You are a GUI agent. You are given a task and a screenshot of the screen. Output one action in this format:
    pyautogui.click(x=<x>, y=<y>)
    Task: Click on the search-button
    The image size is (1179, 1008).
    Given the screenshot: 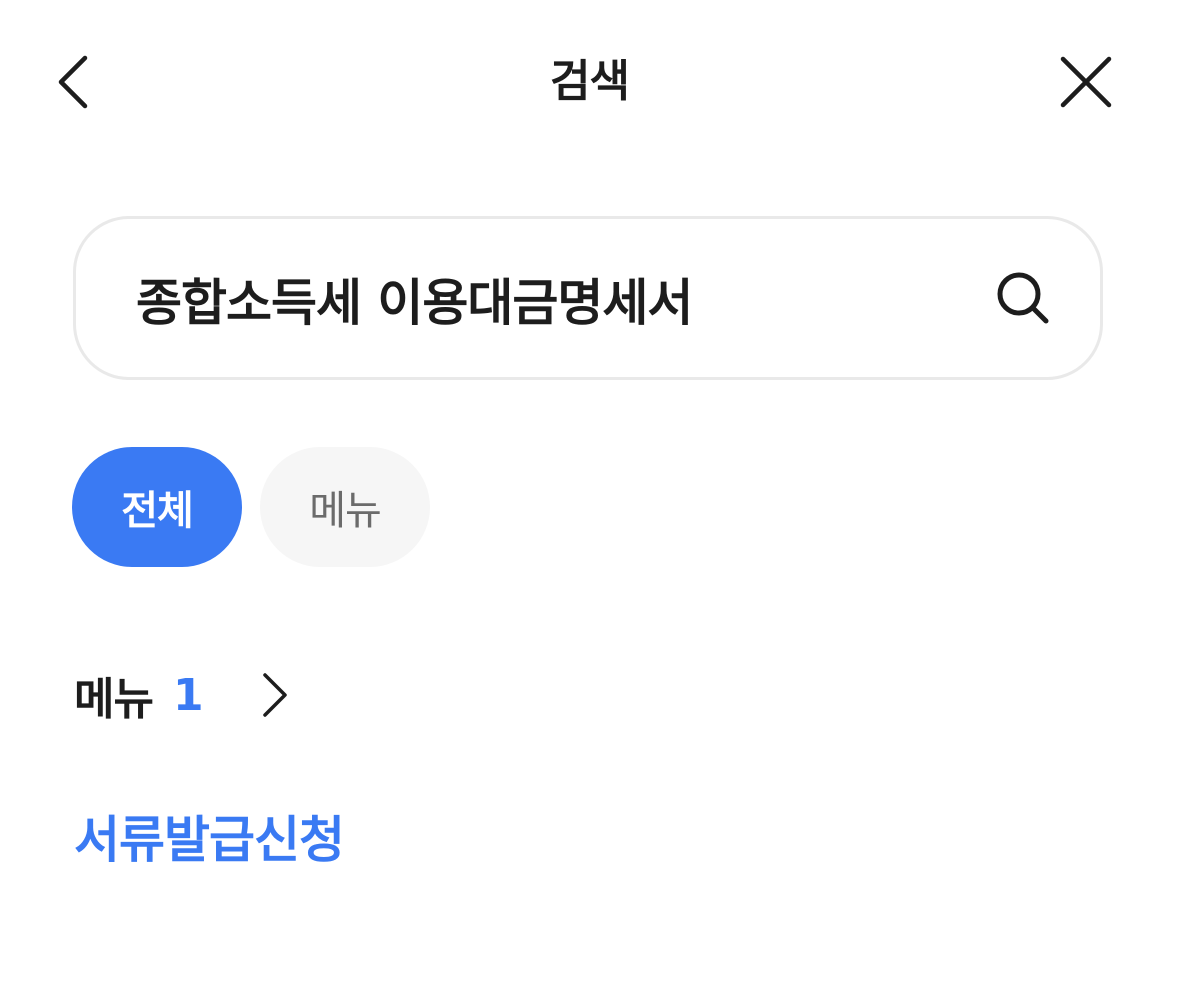 What is the action you would take?
    pyautogui.click(x=1024, y=301)
    